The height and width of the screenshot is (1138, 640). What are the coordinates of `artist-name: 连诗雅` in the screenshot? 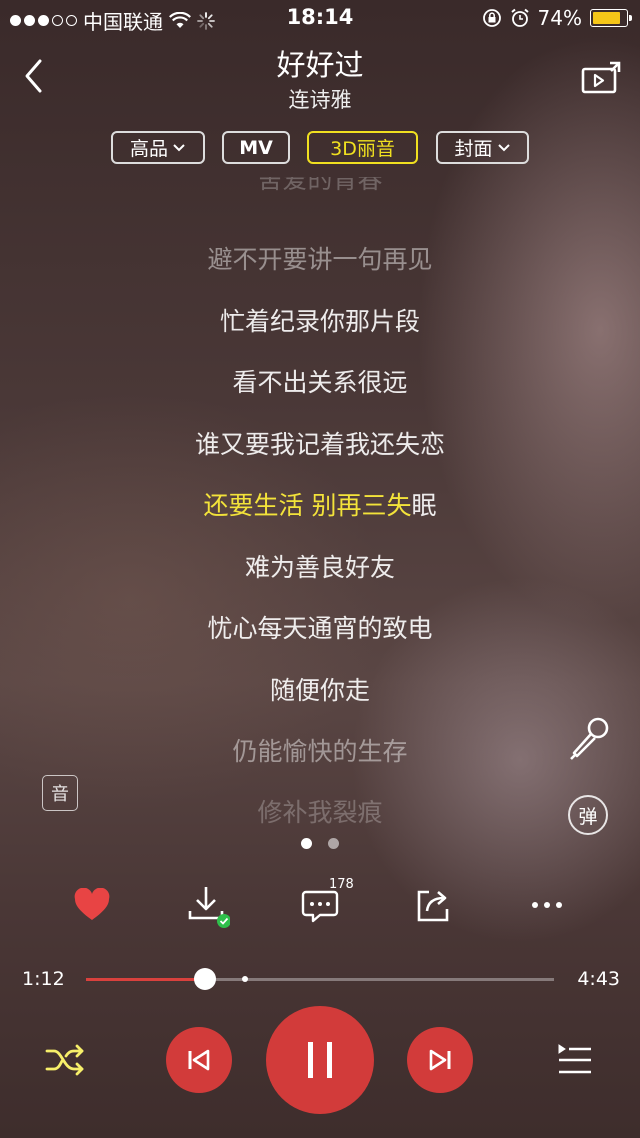 It's located at (320, 99).